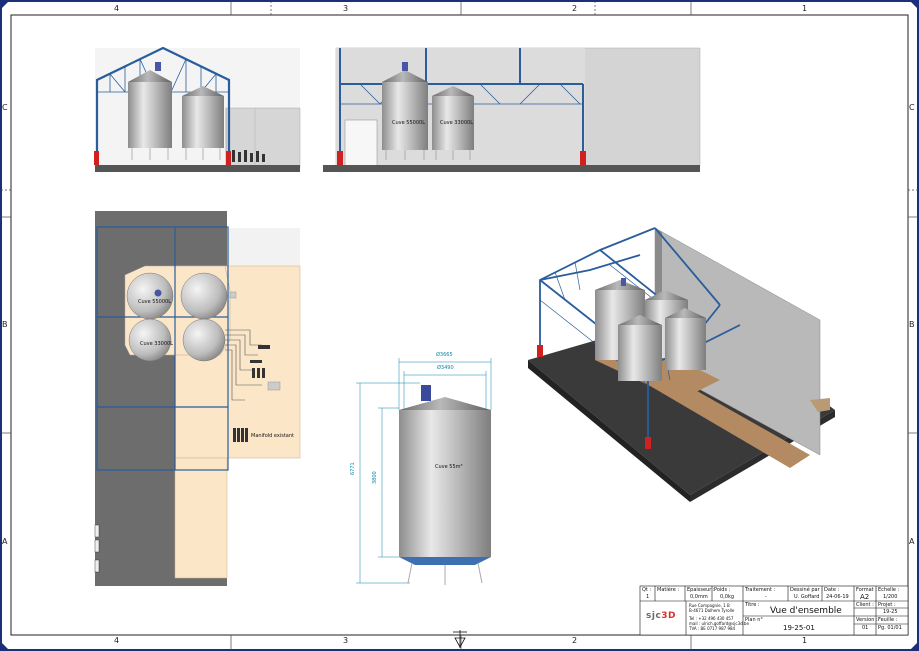 Image resolution: width=919 pixels, height=651 pixels. Describe the element at coordinates (807, 597) in the screenshot. I see `tb-drawn-by-value: U. Goffard` at that location.